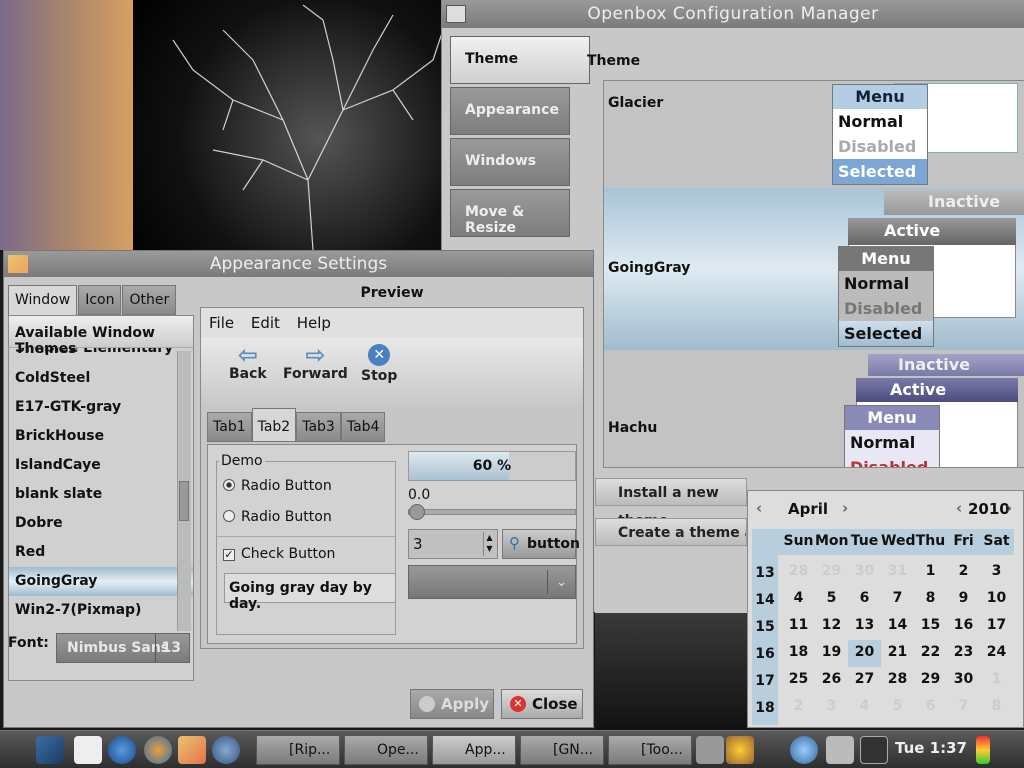 This screenshot has width=1024, height=768. I want to click on slider-handle, so click(417, 512).